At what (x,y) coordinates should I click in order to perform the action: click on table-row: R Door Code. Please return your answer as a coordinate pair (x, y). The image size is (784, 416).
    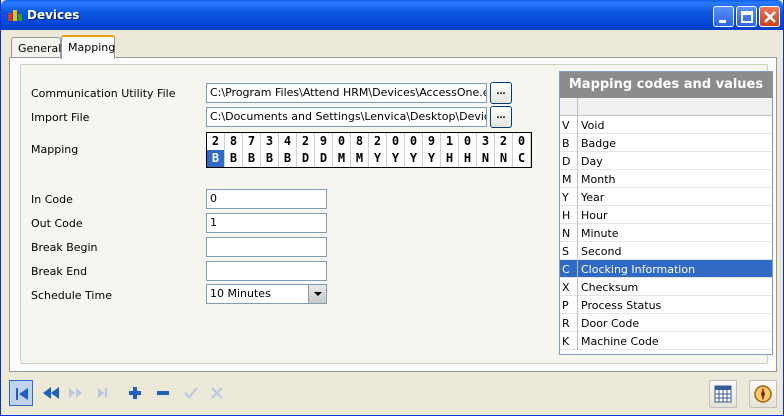
    Looking at the image, I should click on (666, 323).